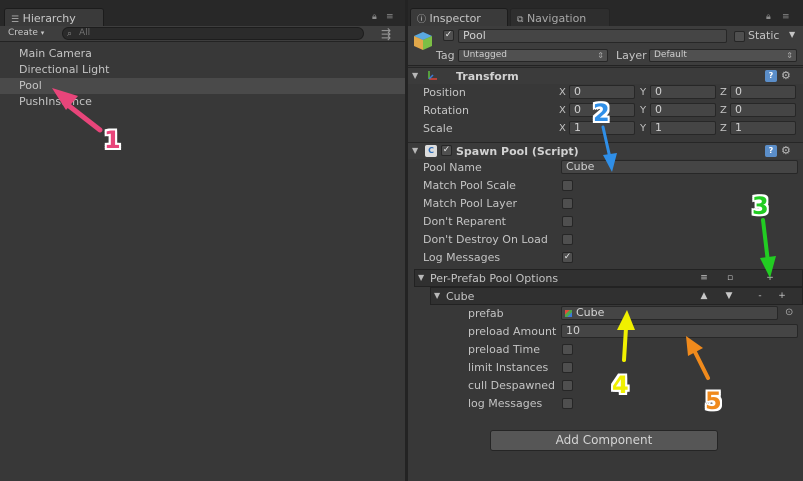  I want to click on spawn-pool-header: ▼ C ✓ Spawn Pool (Script) ? ⚙, so click(605, 150).